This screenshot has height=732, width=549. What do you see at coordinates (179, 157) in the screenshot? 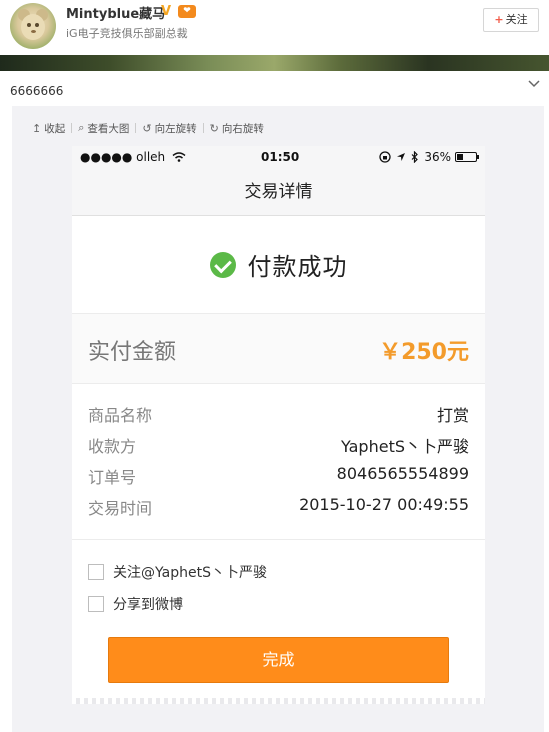
I see `wifi-icon` at bounding box center [179, 157].